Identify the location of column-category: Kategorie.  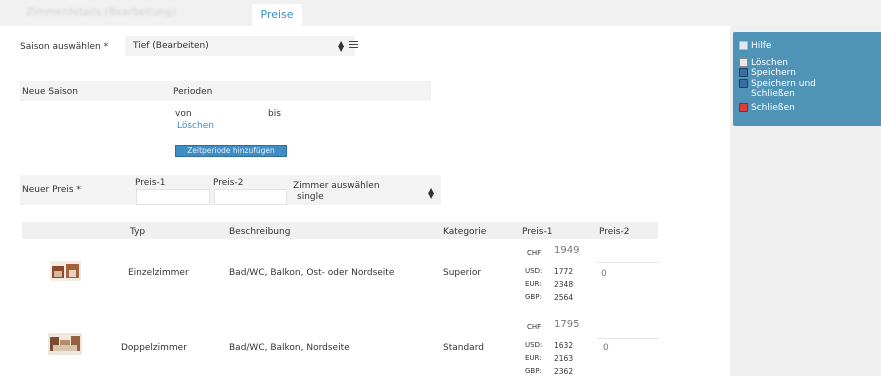
(465, 232).